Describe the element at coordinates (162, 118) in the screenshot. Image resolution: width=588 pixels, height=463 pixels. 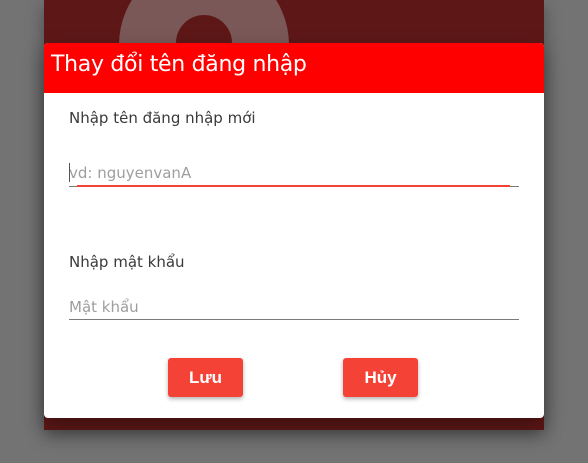
I see `username-label: Nhập tên đăng nhập mới` at that location.